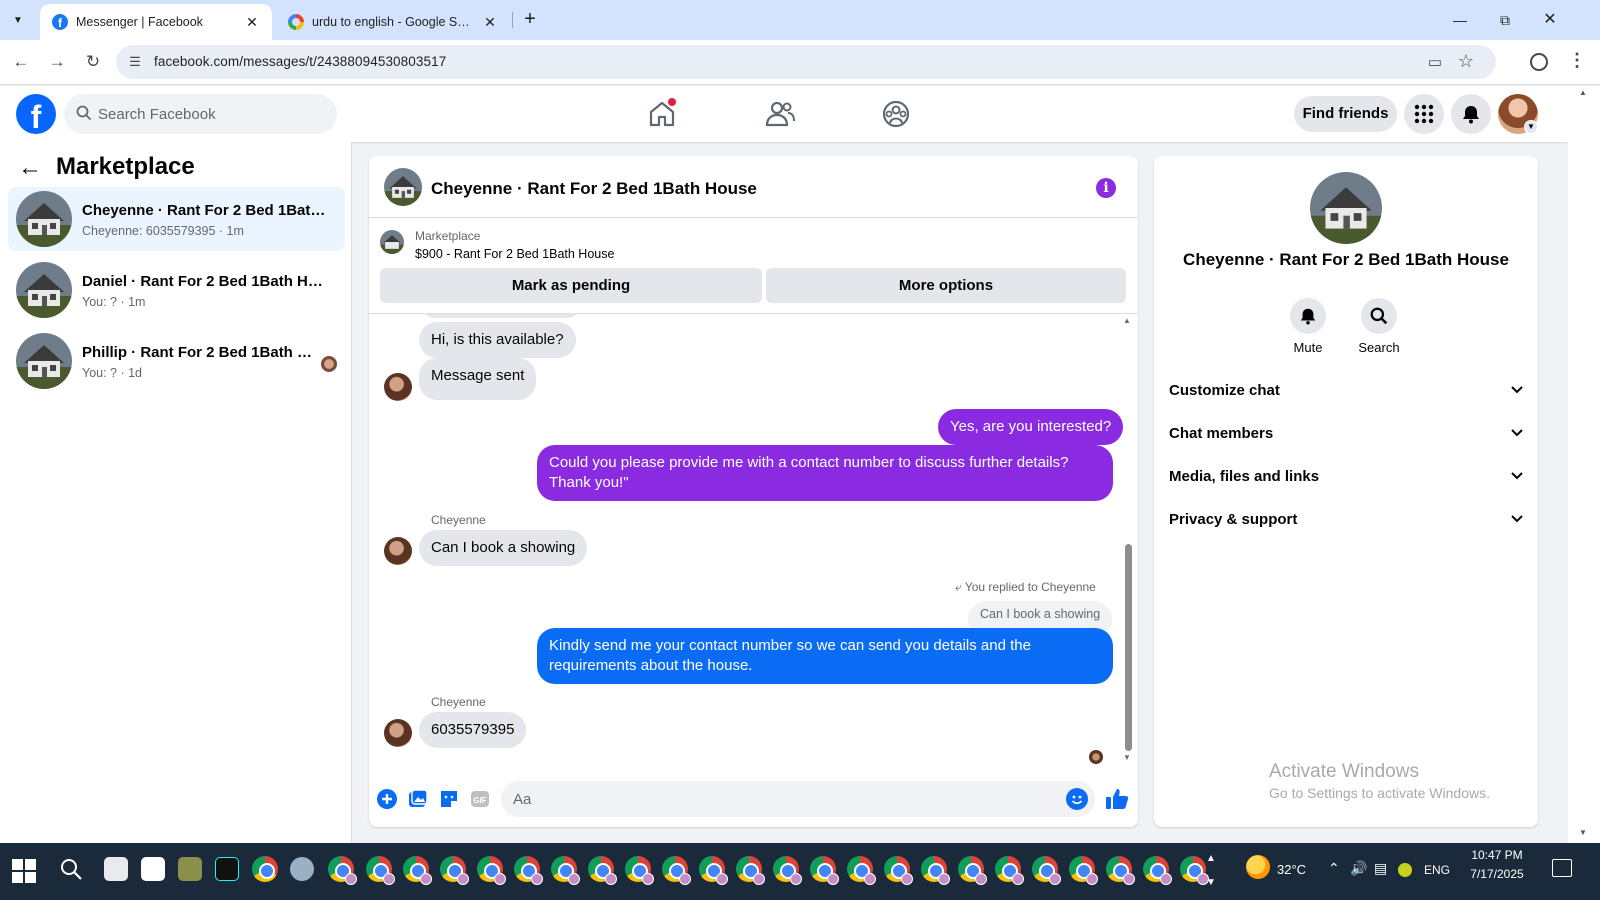  Describe the element at coordinates (387, 799) in the screenshot. I see `plus-circle-icon` at that location.